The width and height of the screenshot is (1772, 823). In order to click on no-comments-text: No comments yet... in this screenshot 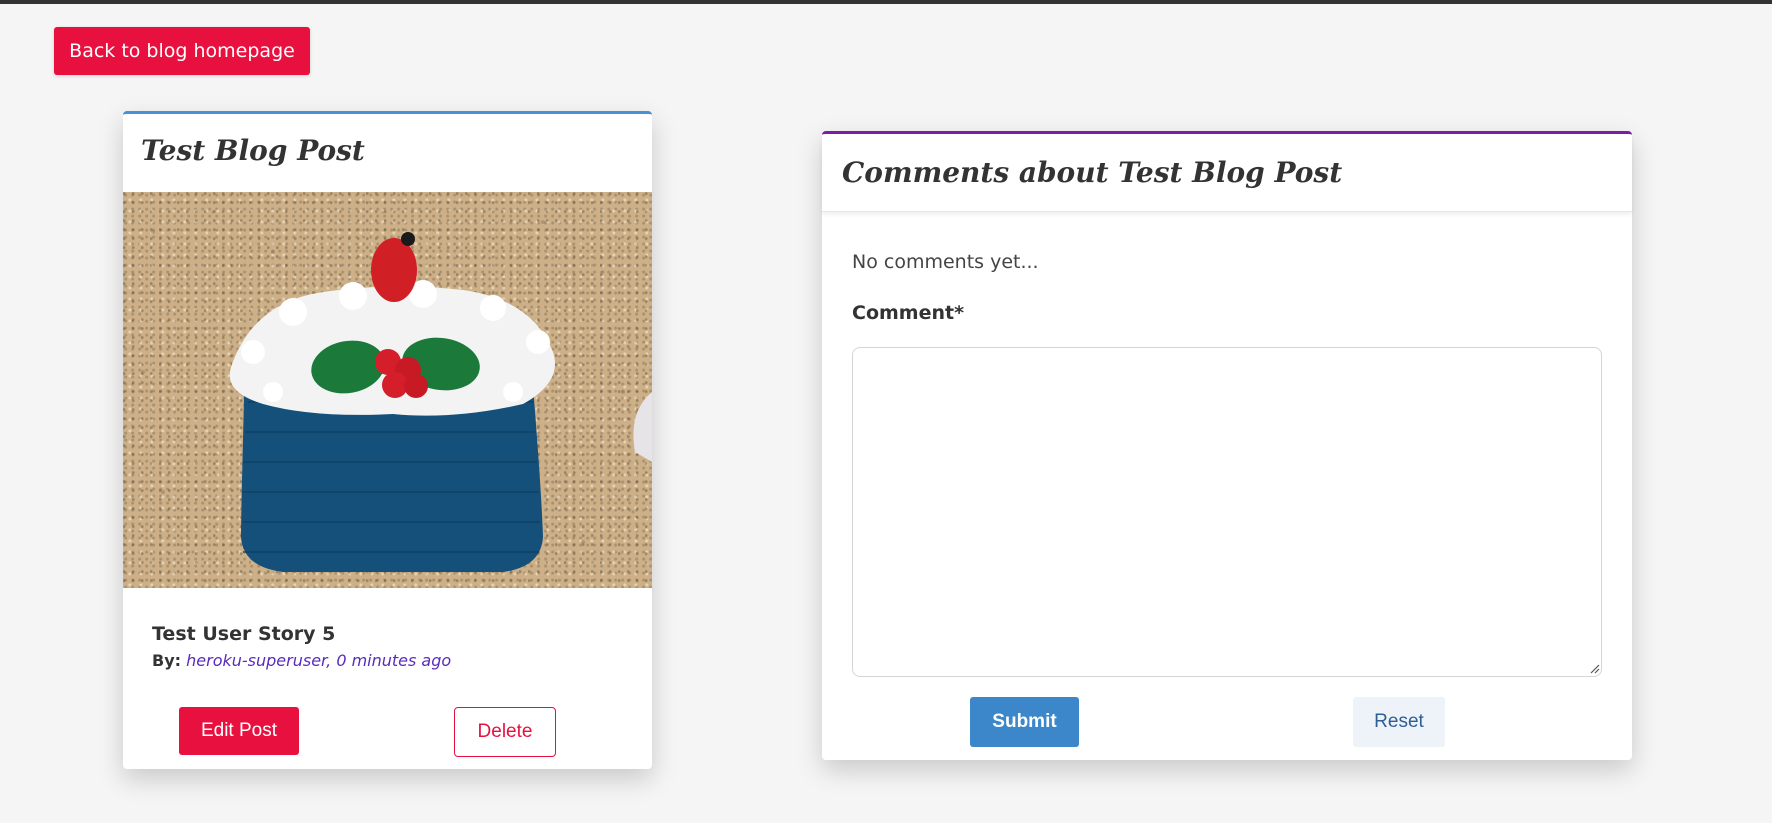, I will do `click(945, 262)`.